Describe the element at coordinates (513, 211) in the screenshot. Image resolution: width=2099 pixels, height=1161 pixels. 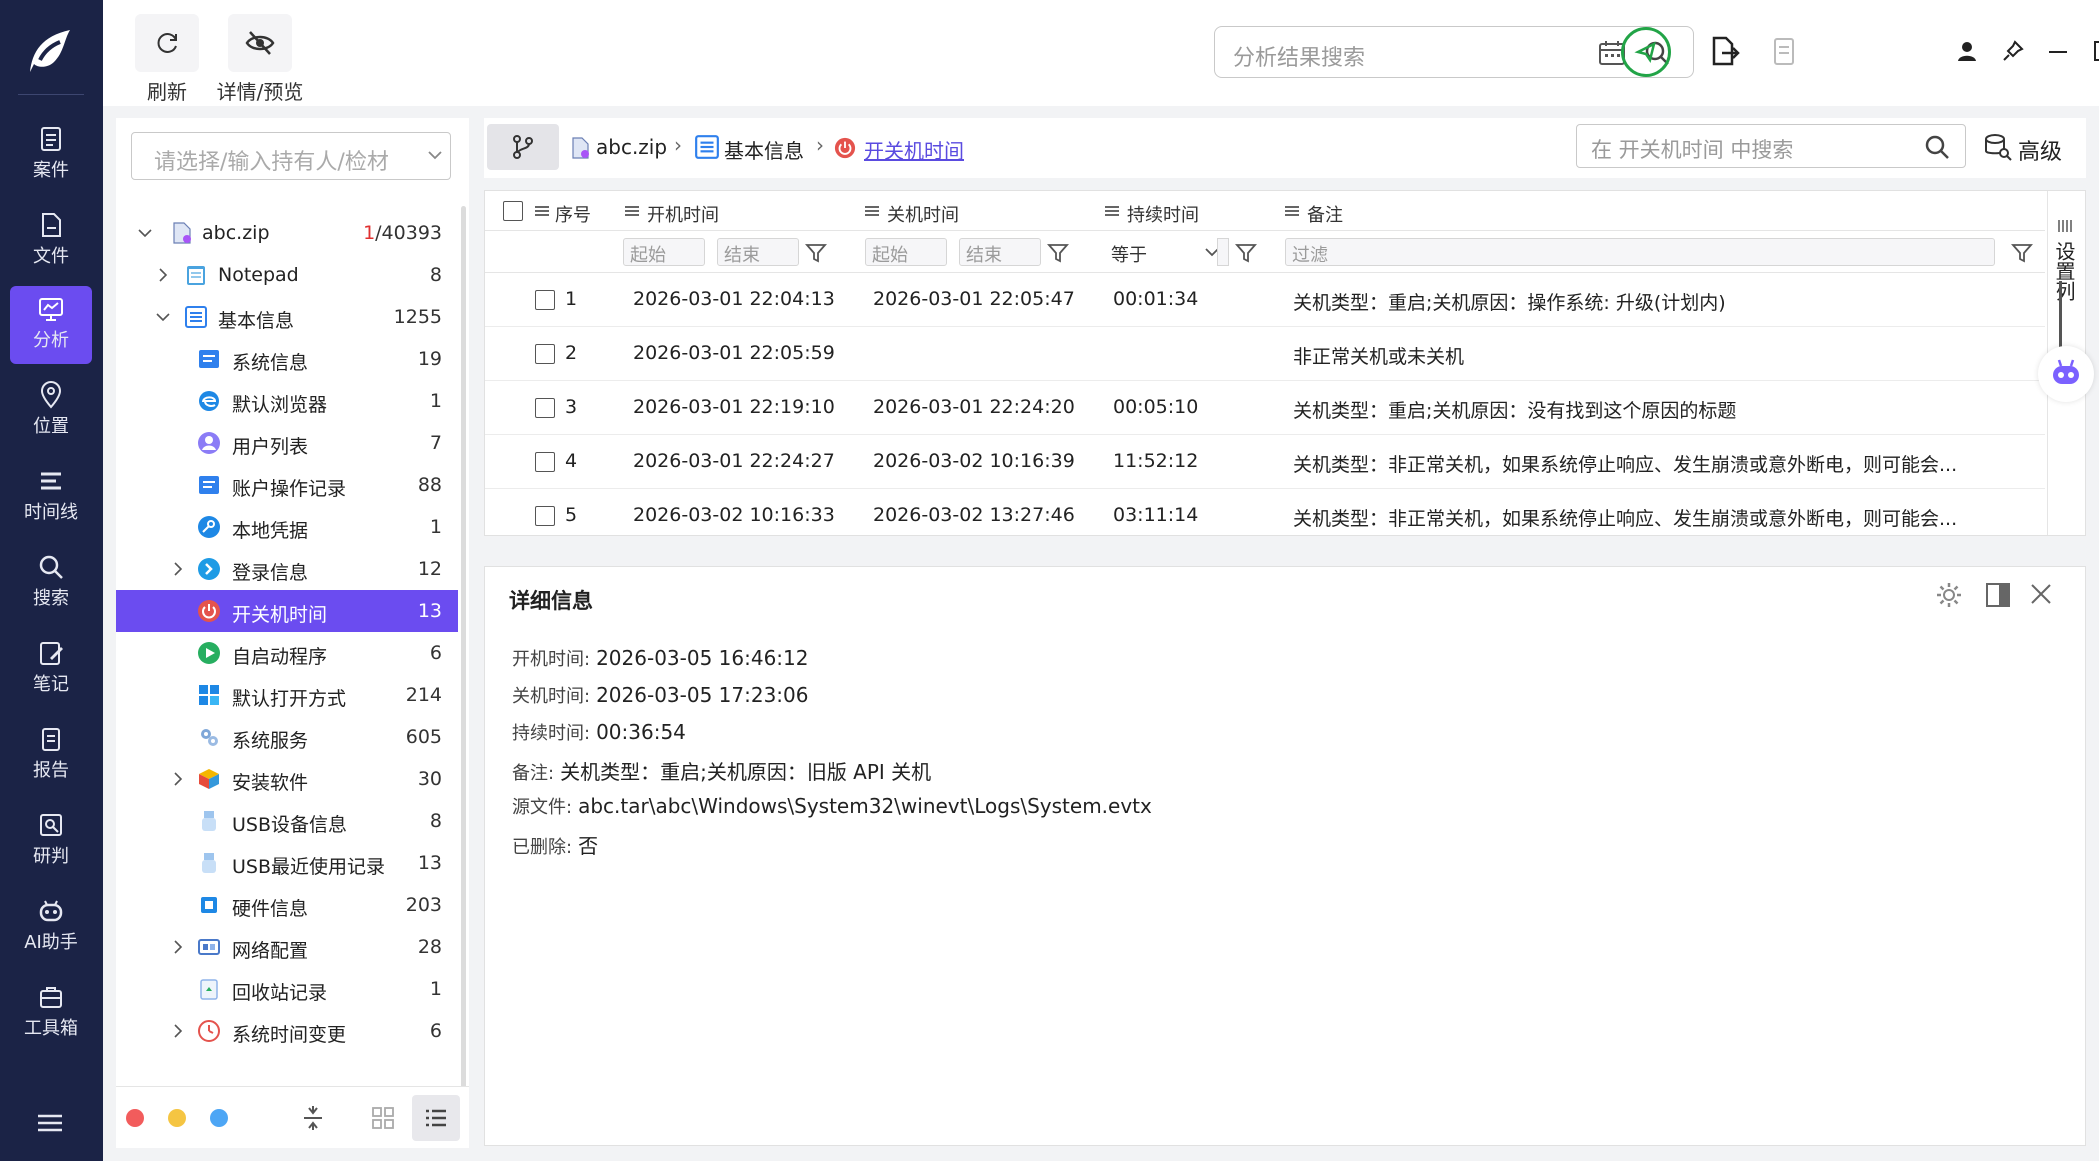
I see `select-all-checkbox` at that location.